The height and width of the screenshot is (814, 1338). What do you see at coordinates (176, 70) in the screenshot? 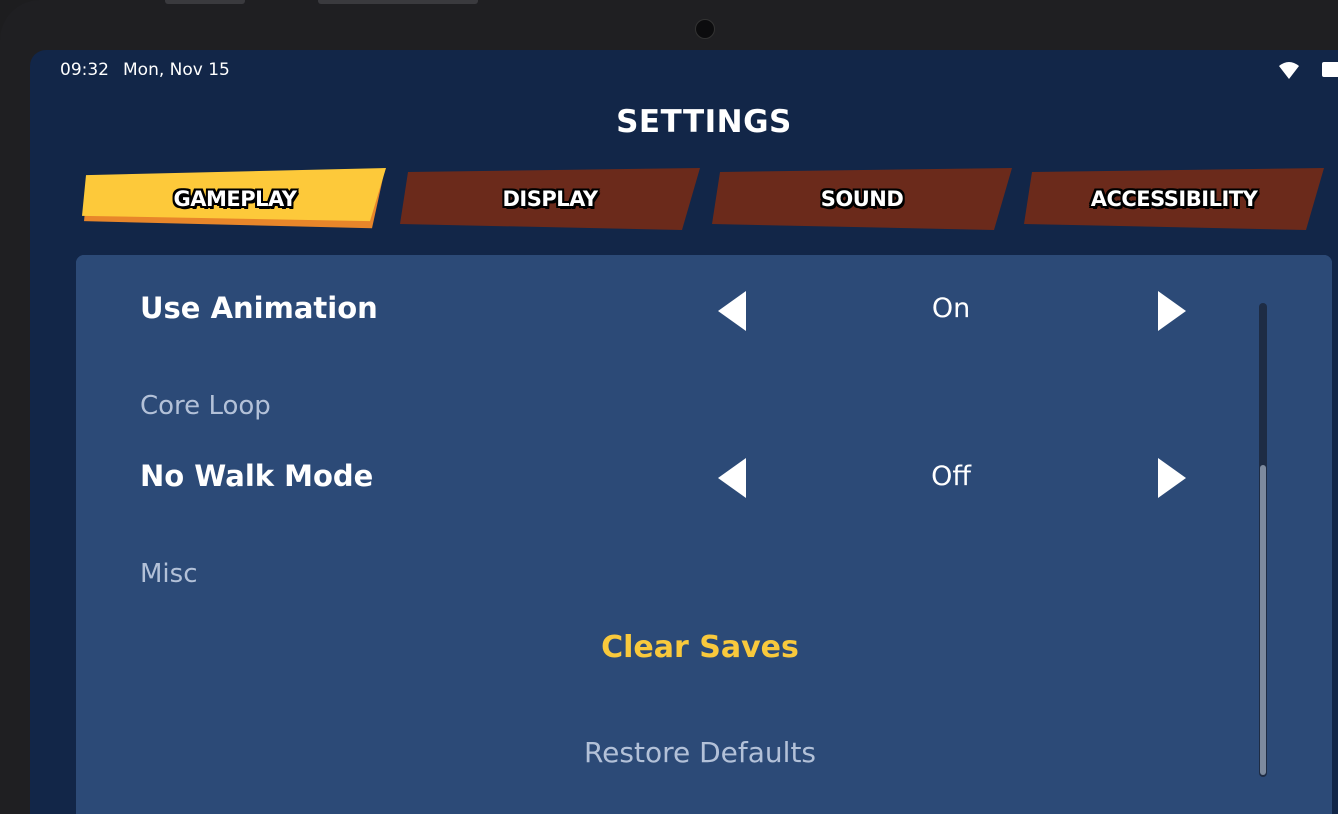
I see `status-date: Mon, Nov 15` at bounding box center [176, 70].